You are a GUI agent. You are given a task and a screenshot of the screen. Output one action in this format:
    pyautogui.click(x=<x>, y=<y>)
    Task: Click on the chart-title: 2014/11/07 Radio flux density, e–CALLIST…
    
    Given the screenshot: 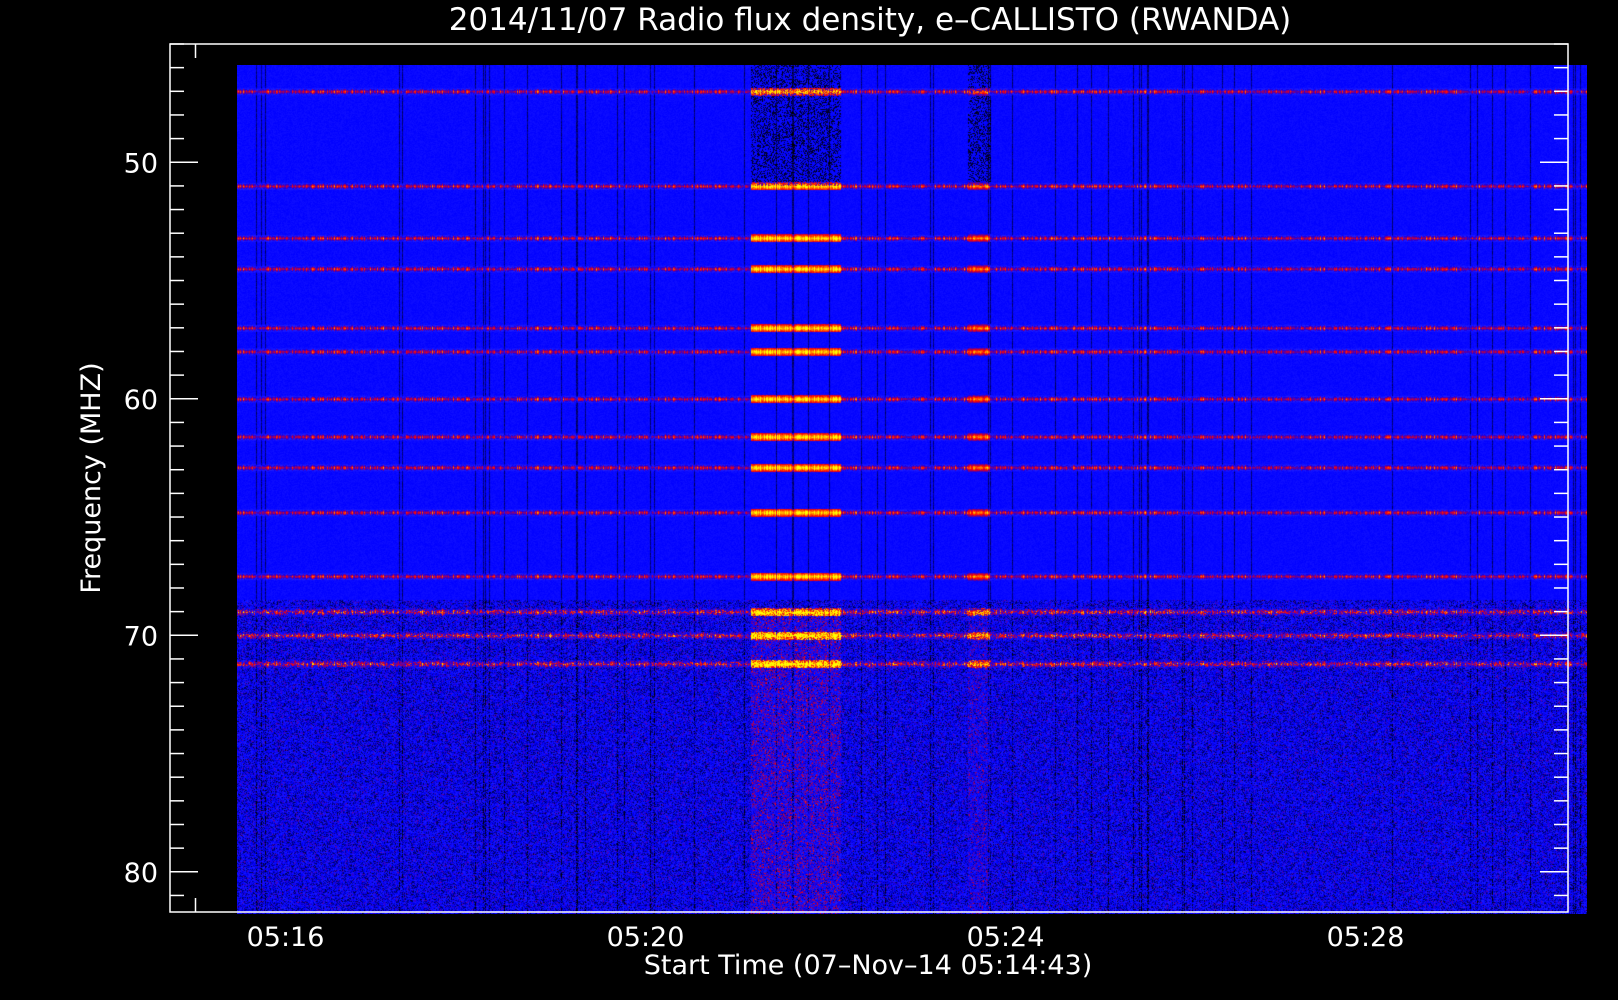 What is the action you would take?
    pyautogui.click(x=870, y=20)
    